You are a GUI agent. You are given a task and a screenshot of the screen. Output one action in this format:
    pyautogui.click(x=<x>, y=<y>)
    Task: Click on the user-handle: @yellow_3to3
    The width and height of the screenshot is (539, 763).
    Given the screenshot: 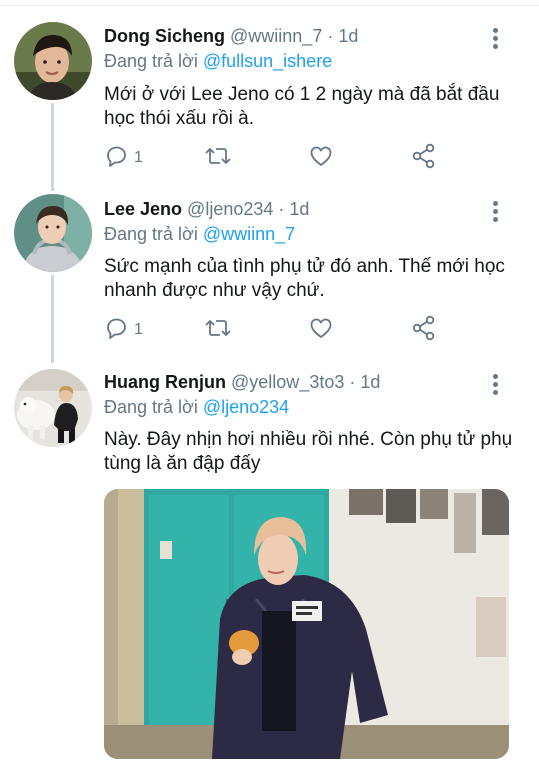 What is the action you would take?
    pyautogui.click(x=287, y=382)
    